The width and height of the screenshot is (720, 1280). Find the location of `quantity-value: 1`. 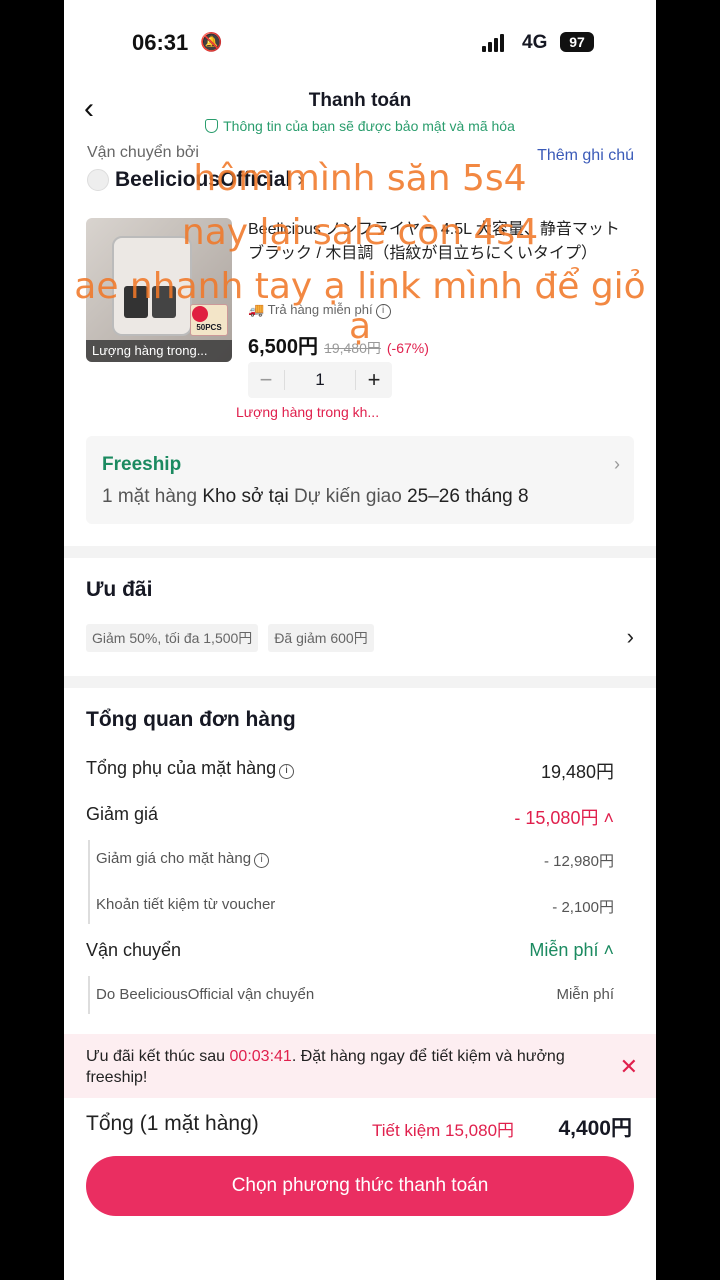

quantity-value: 1 is located at coordinates (320, 380).